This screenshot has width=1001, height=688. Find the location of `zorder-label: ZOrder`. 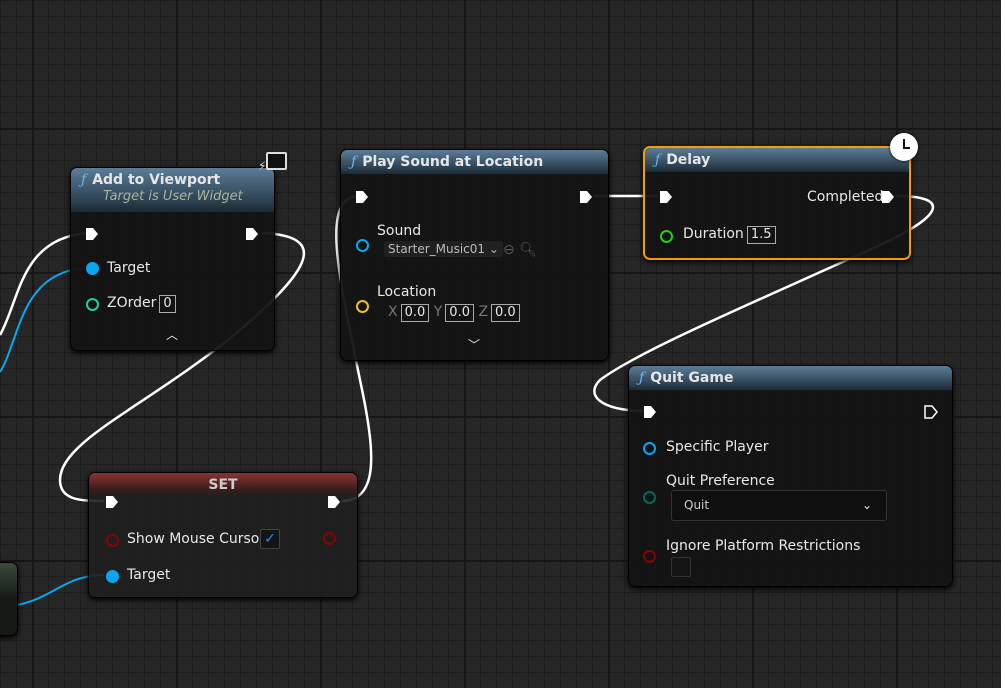

zorder-label: ZOrder is located at coordinates (132, 303).